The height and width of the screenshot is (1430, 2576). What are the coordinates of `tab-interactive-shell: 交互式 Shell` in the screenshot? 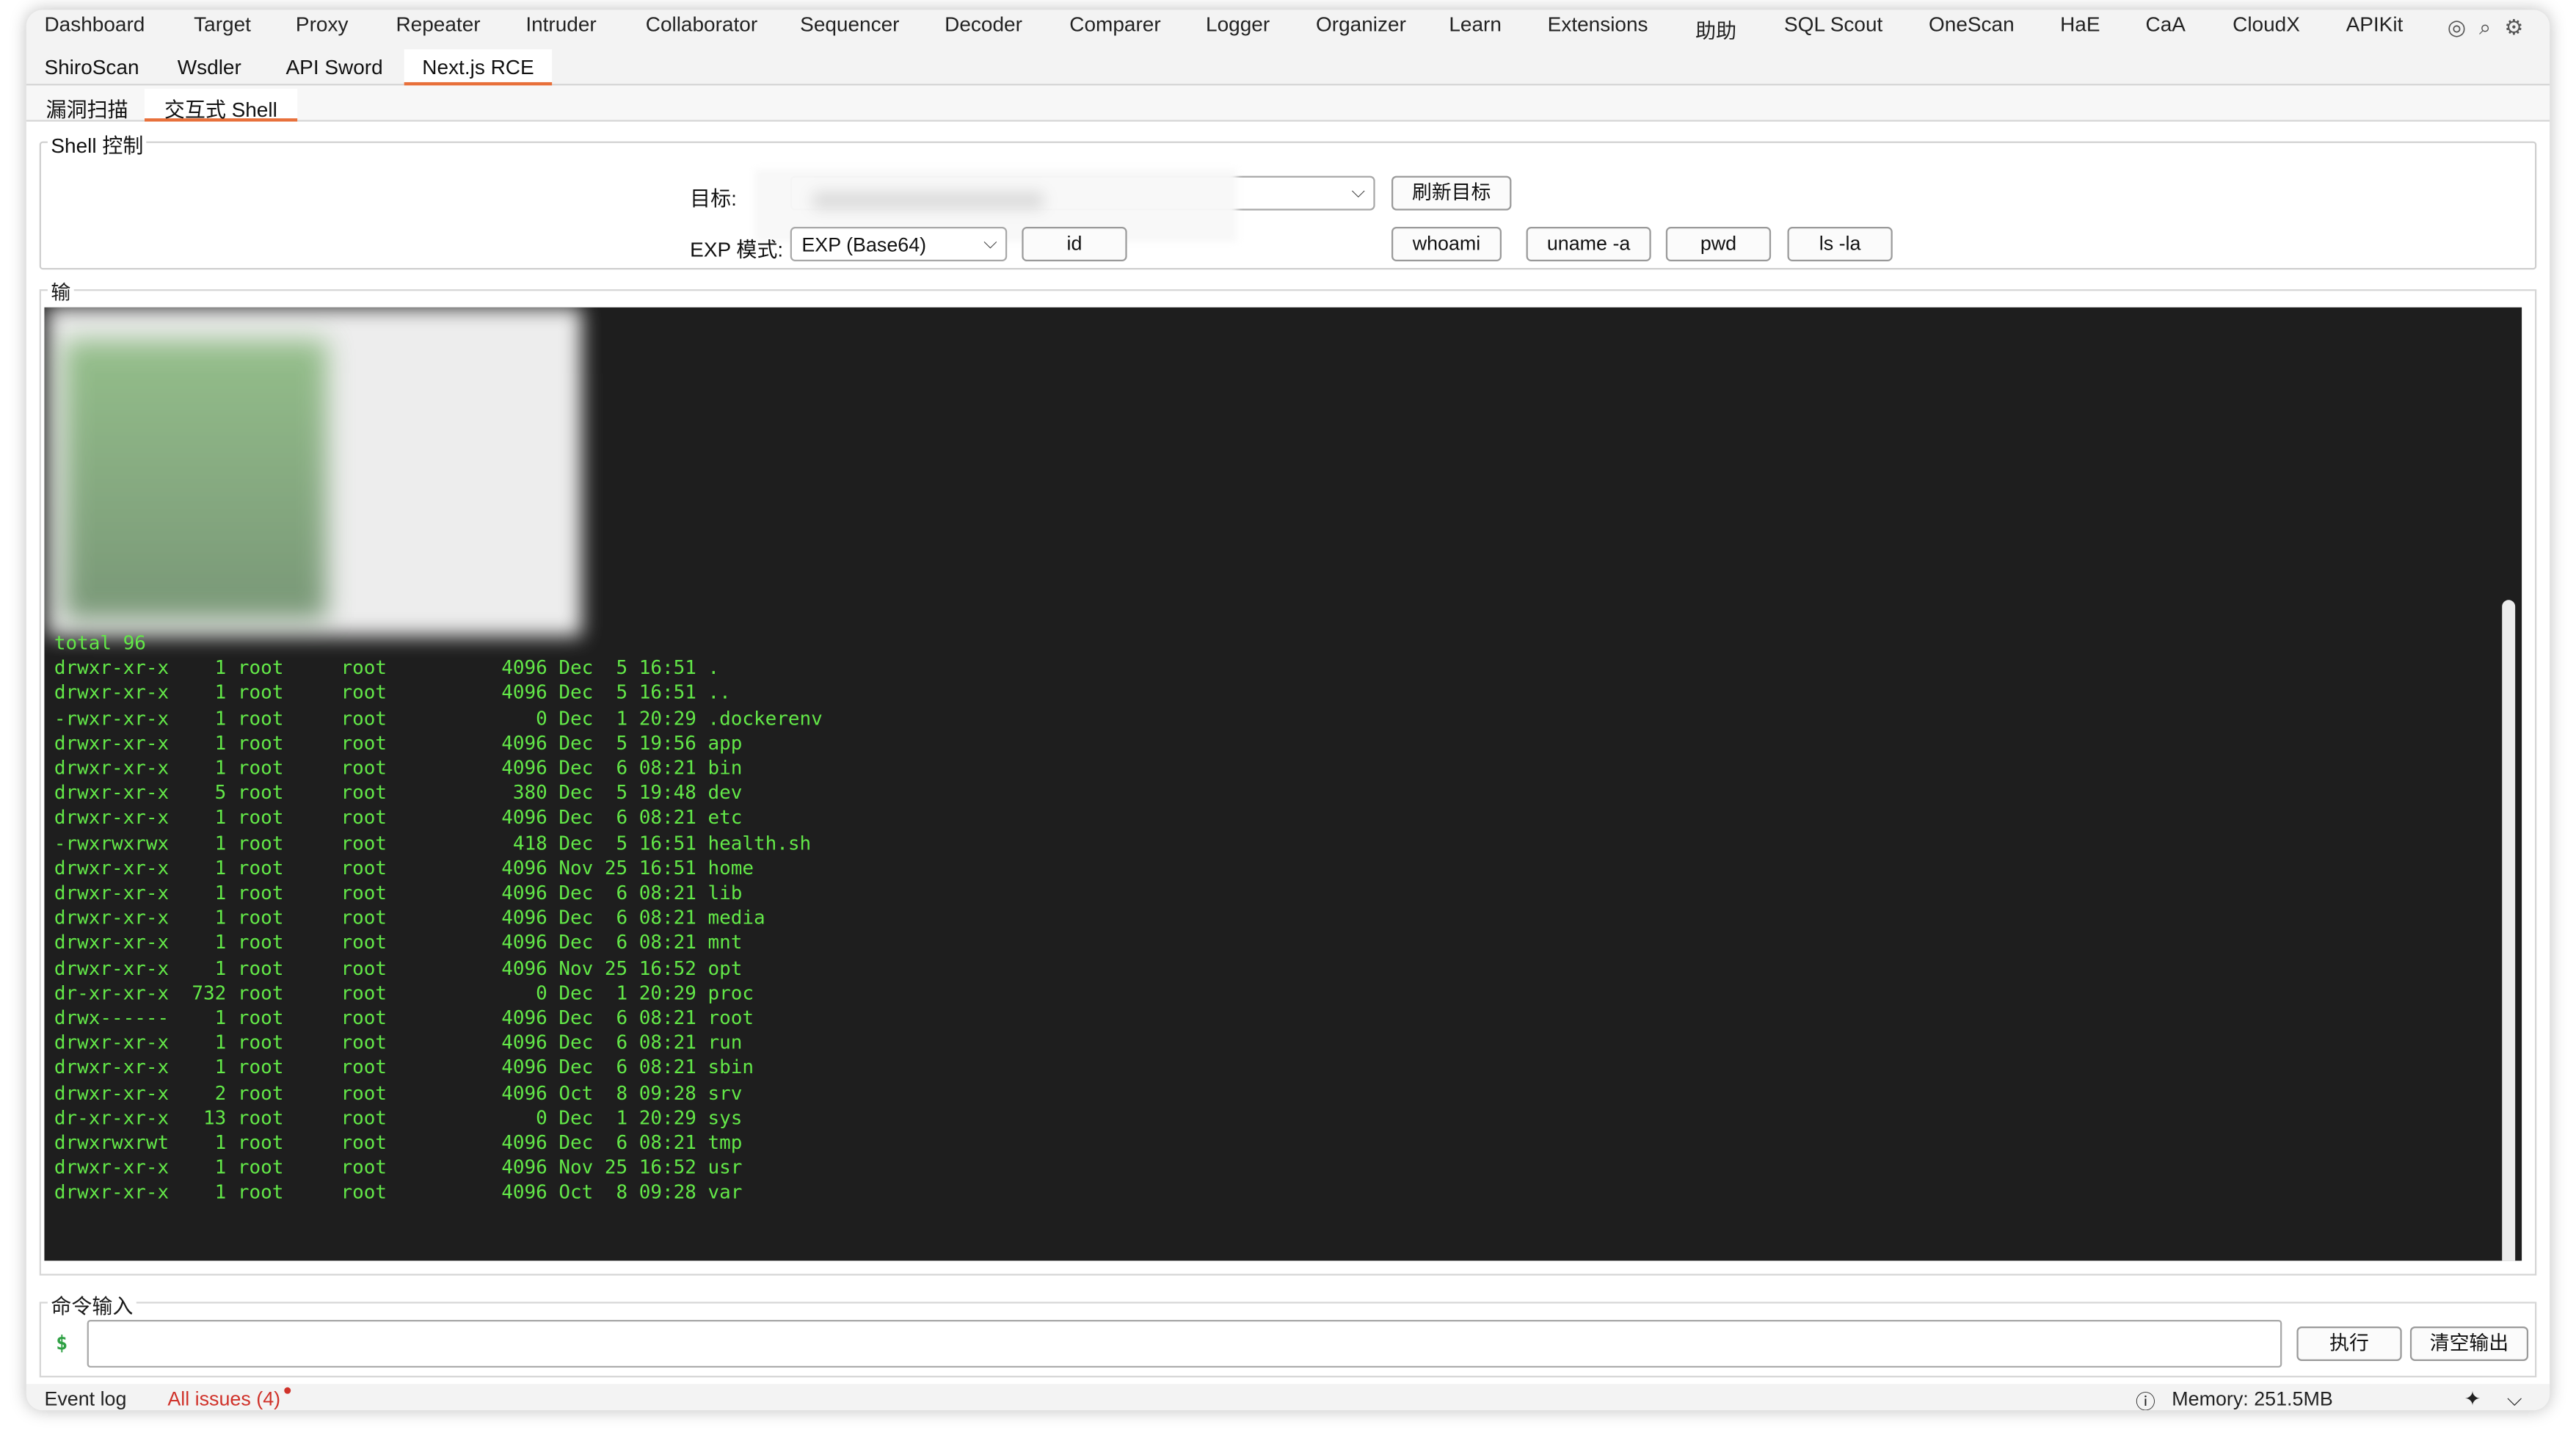 It's located at (220, 105).